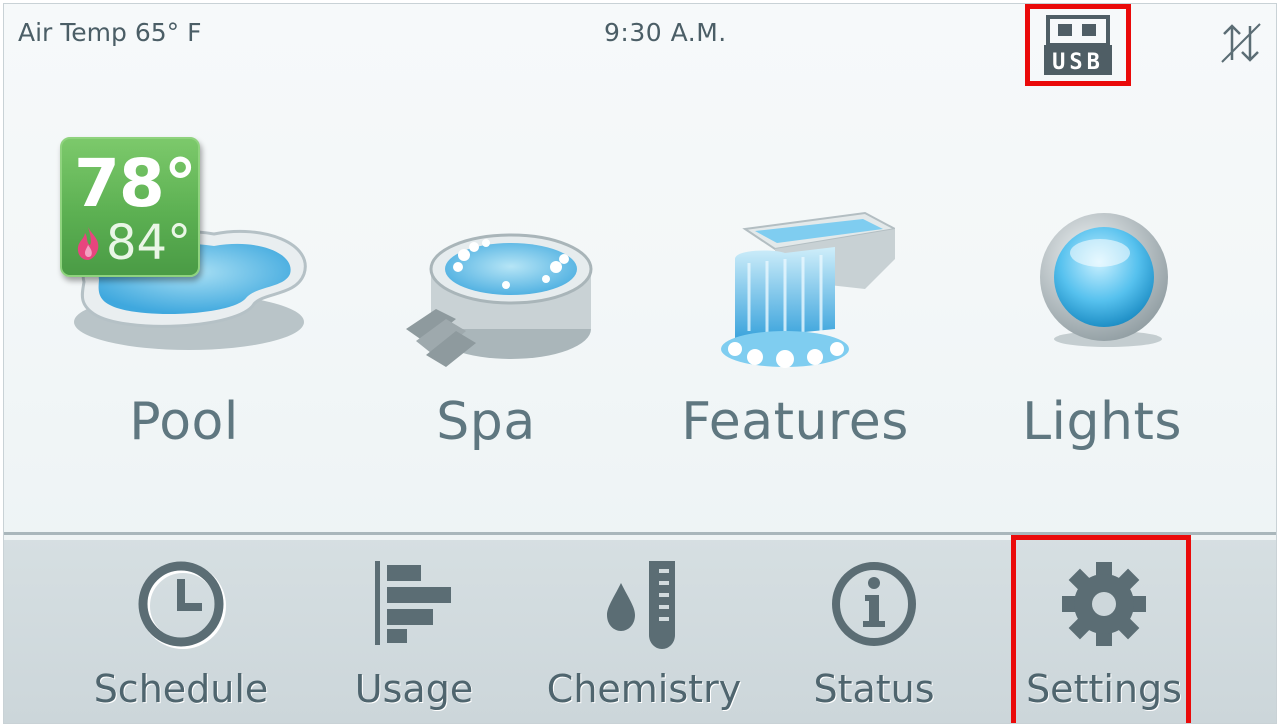 This screenshot has width=1280, height=727. I want to click on nav-status: Status, so click(874, 639).